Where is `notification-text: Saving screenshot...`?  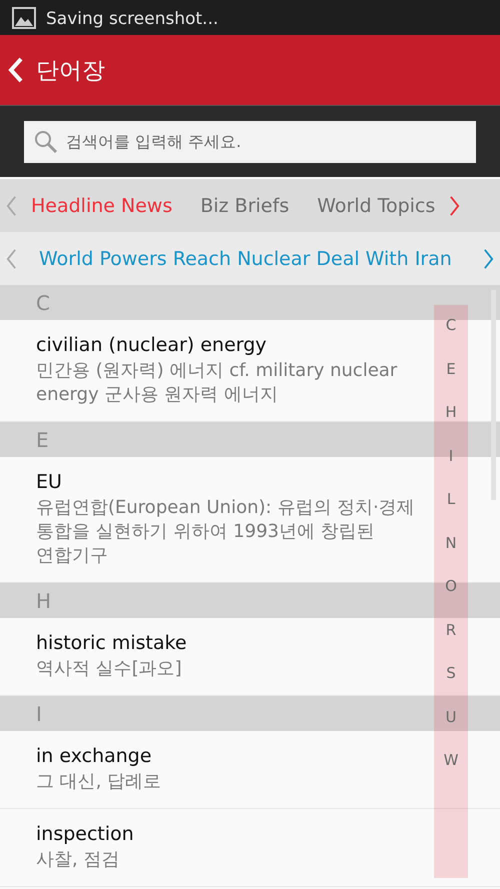 notification-text: Saving screenshot... is located at coordinates (132, 19).